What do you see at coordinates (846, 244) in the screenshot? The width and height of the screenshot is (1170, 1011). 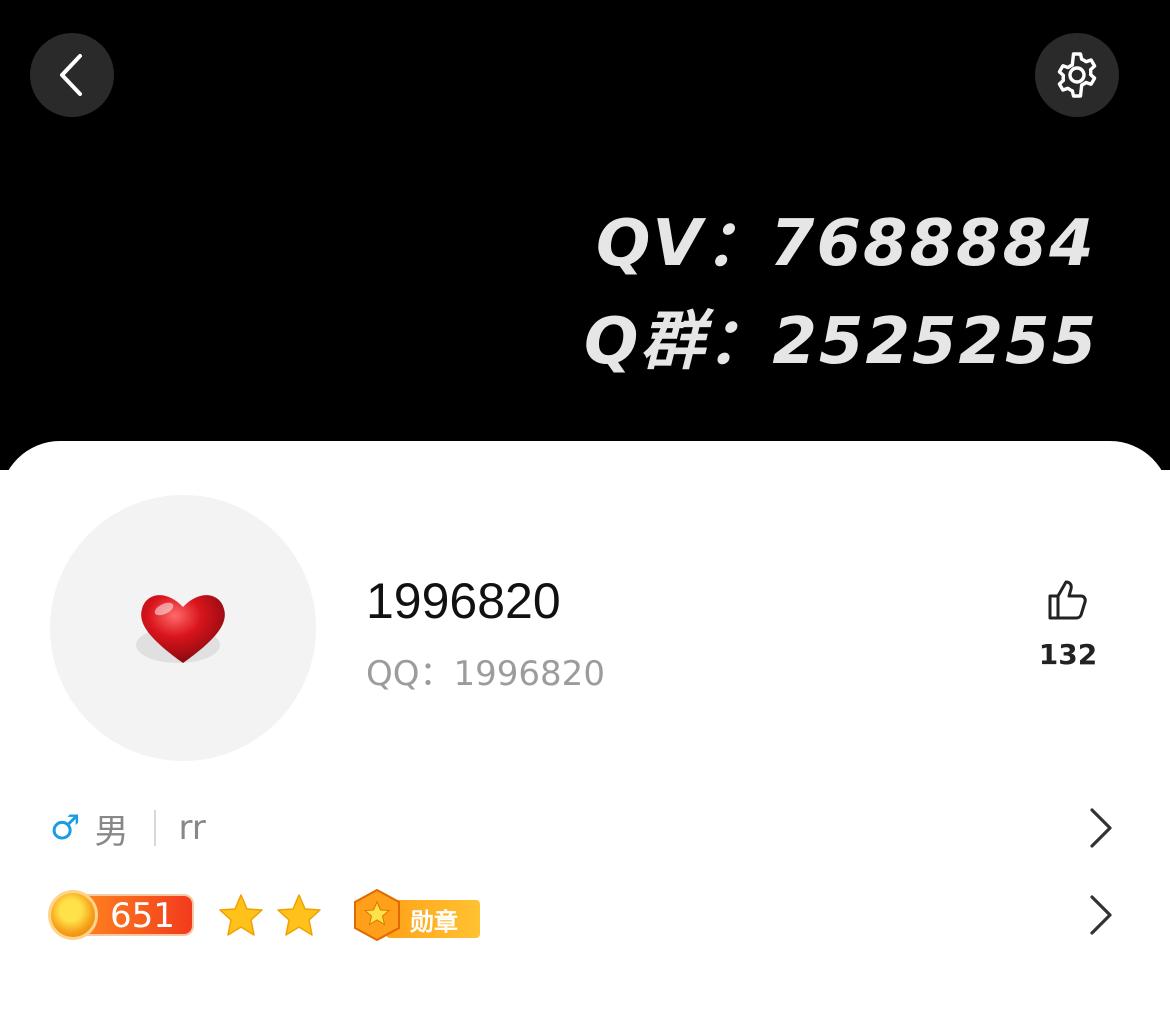 I see `cover-text-line-1: QV：7688884` at bounding box center [846, 244].